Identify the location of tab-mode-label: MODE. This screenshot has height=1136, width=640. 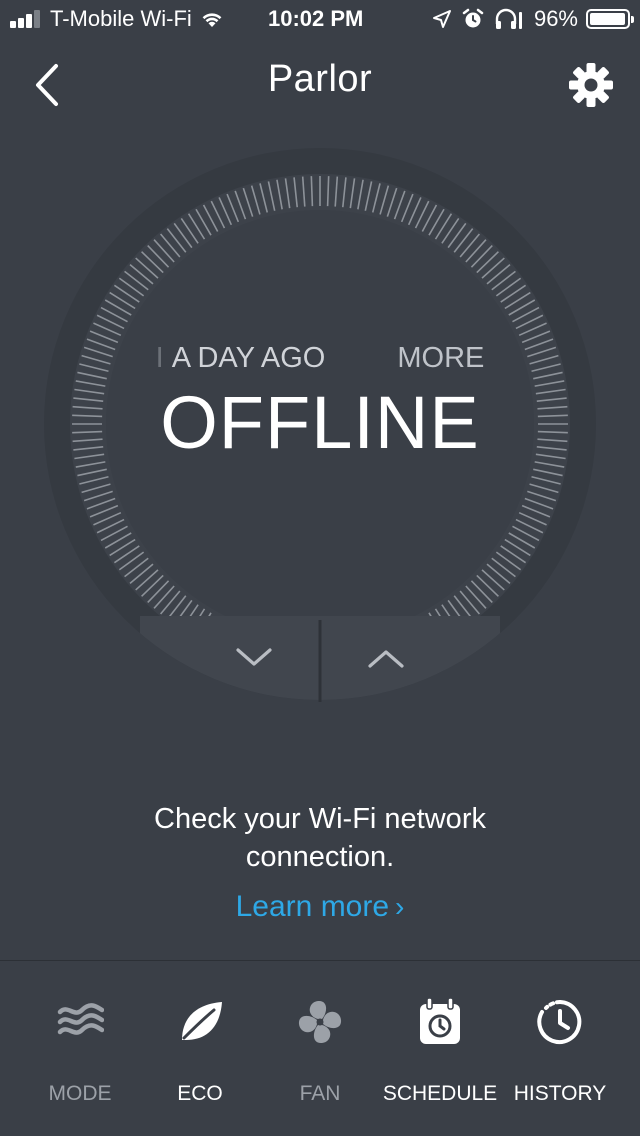
(80, 1093).